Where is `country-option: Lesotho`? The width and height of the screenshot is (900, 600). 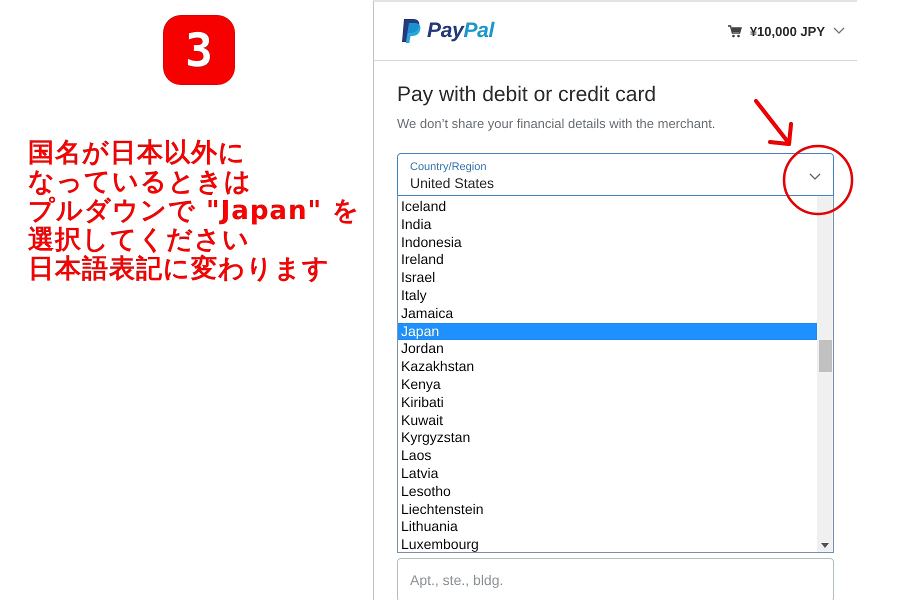 country-option: Lesotho is located at coordinates (607, 491).